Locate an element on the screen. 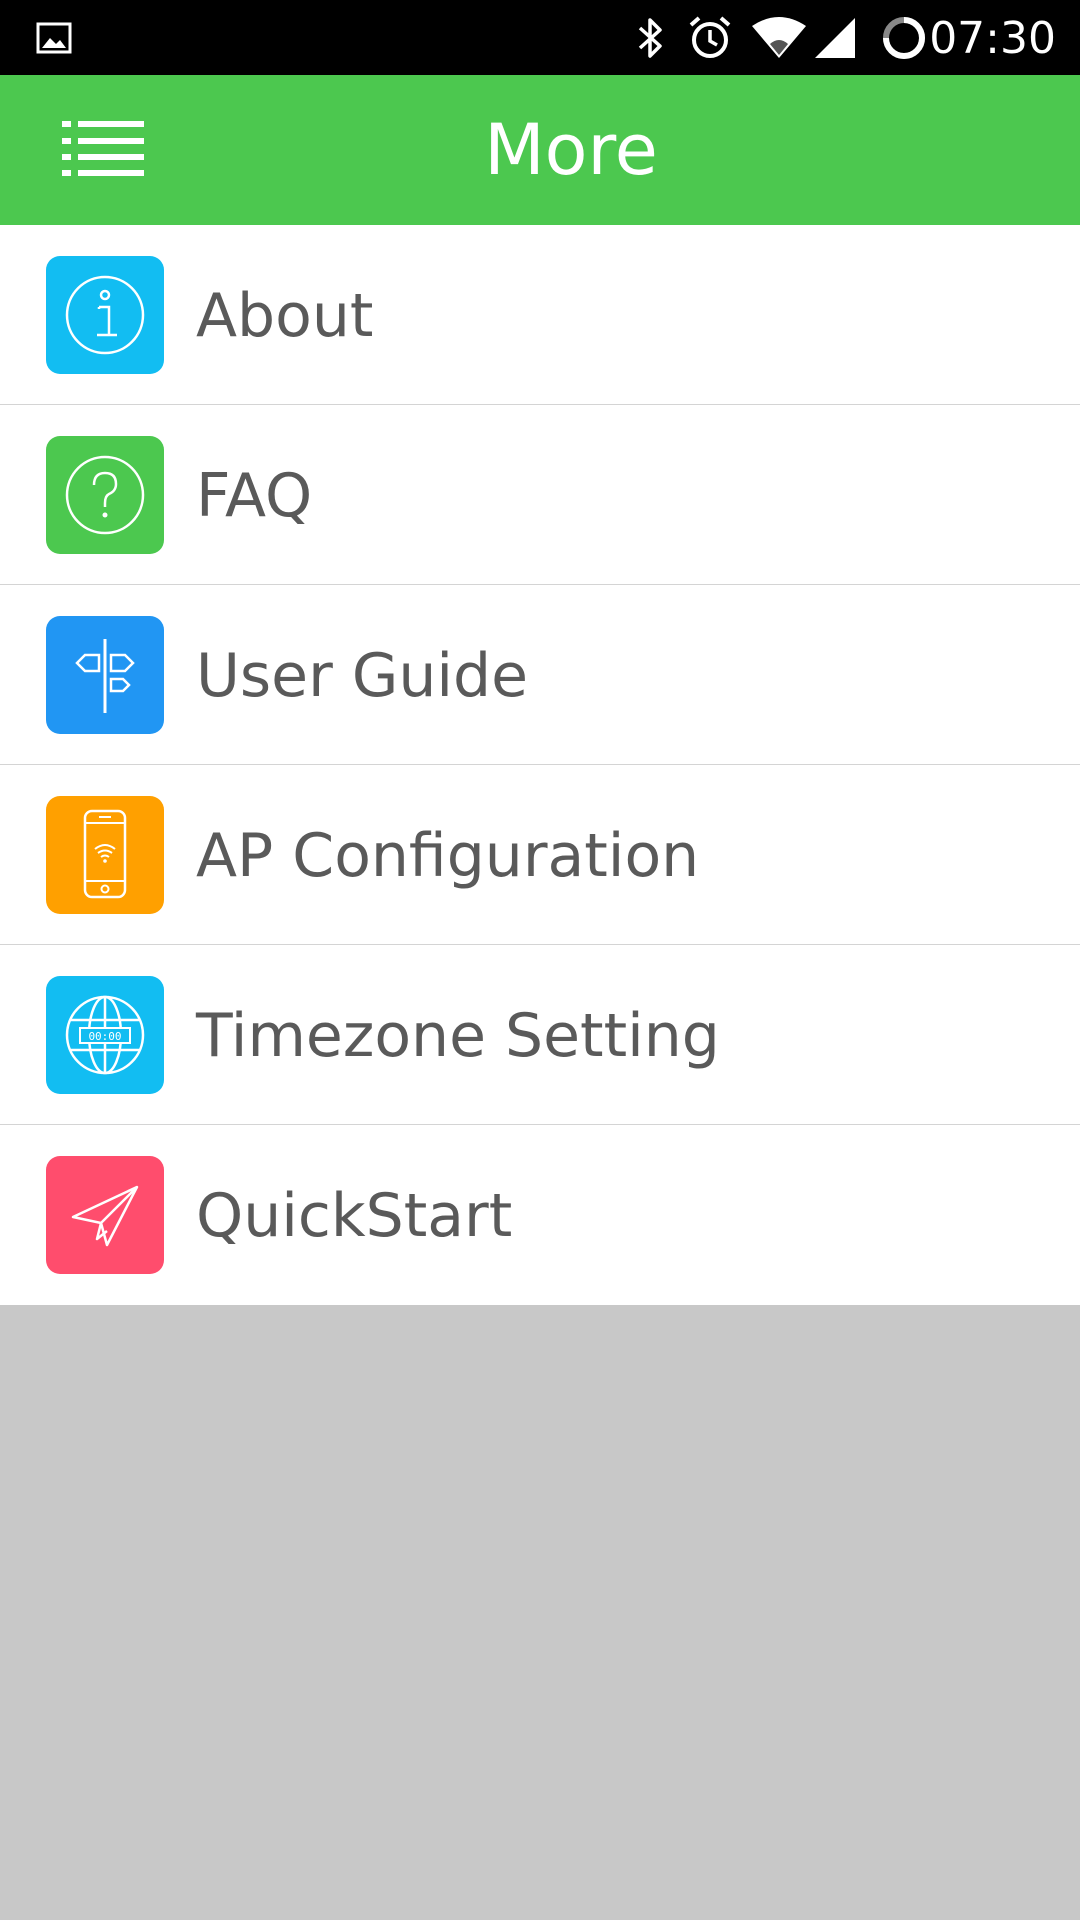 This screenshot has width=1080, height=1920. menu-button is located at coordinates (103, 150).